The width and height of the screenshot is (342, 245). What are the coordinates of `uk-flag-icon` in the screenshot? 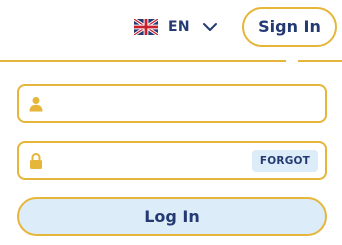 It's located at (146, 27).